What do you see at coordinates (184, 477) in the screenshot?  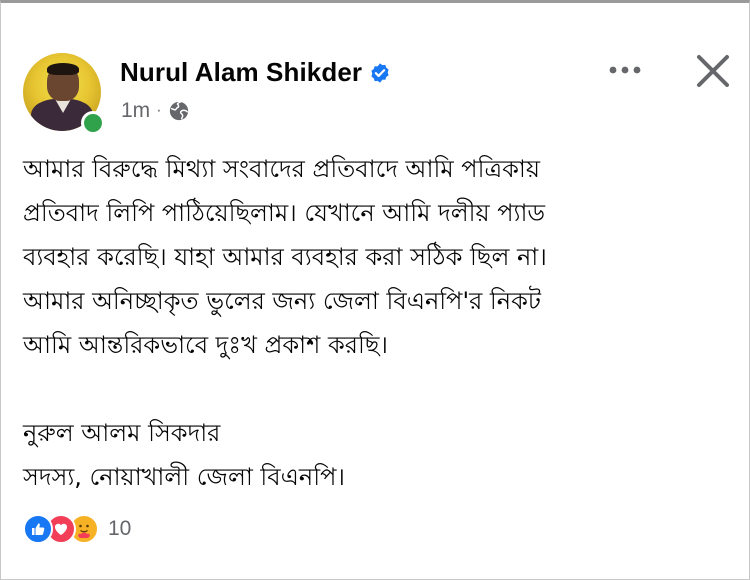 I see `signature-title: সদস্য, নোয়াখালী জেলা বিএনপি।` at bounding box center [184, 477].